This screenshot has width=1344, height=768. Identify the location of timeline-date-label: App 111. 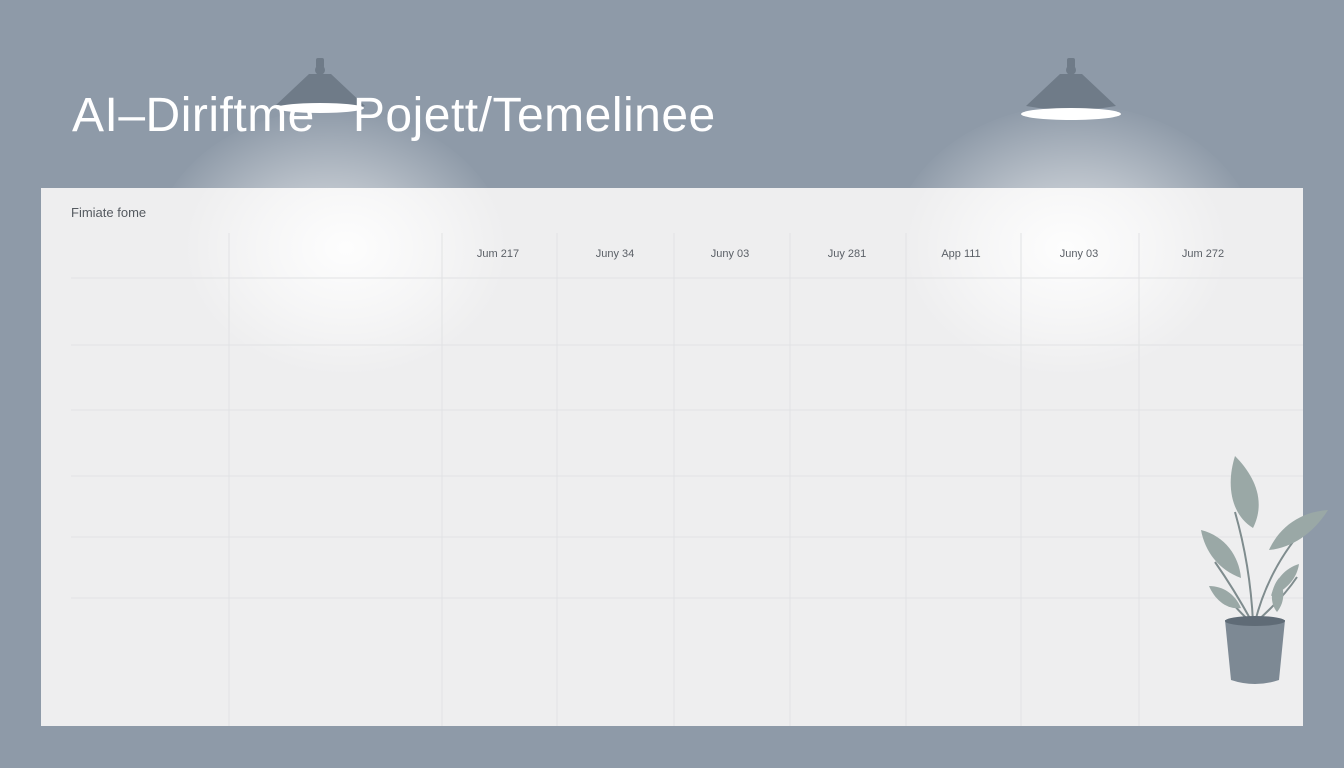
(961, 254).